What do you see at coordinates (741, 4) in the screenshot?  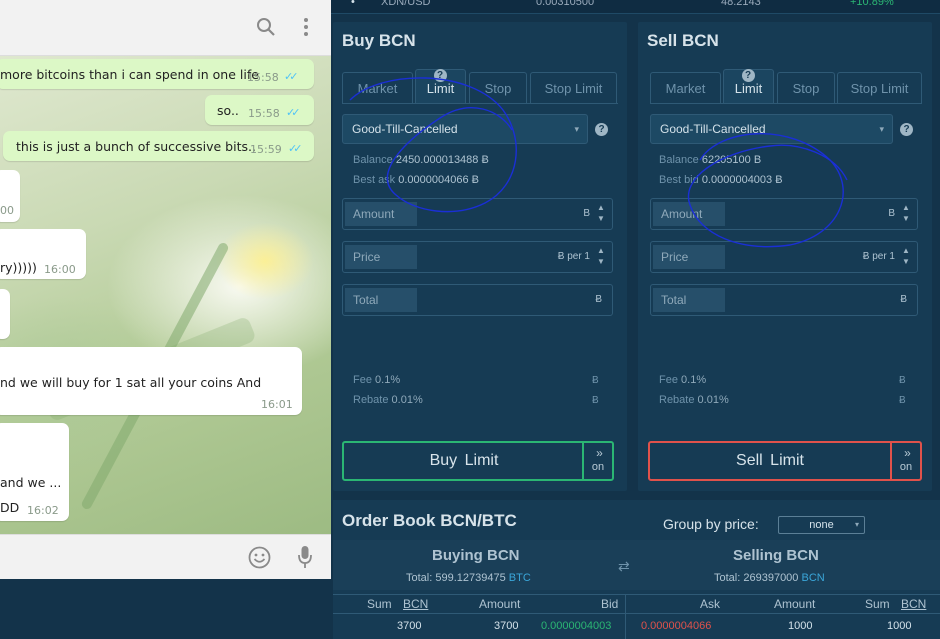 I see `ticker-volume: 48.2143` at bounding box center [741, 4].